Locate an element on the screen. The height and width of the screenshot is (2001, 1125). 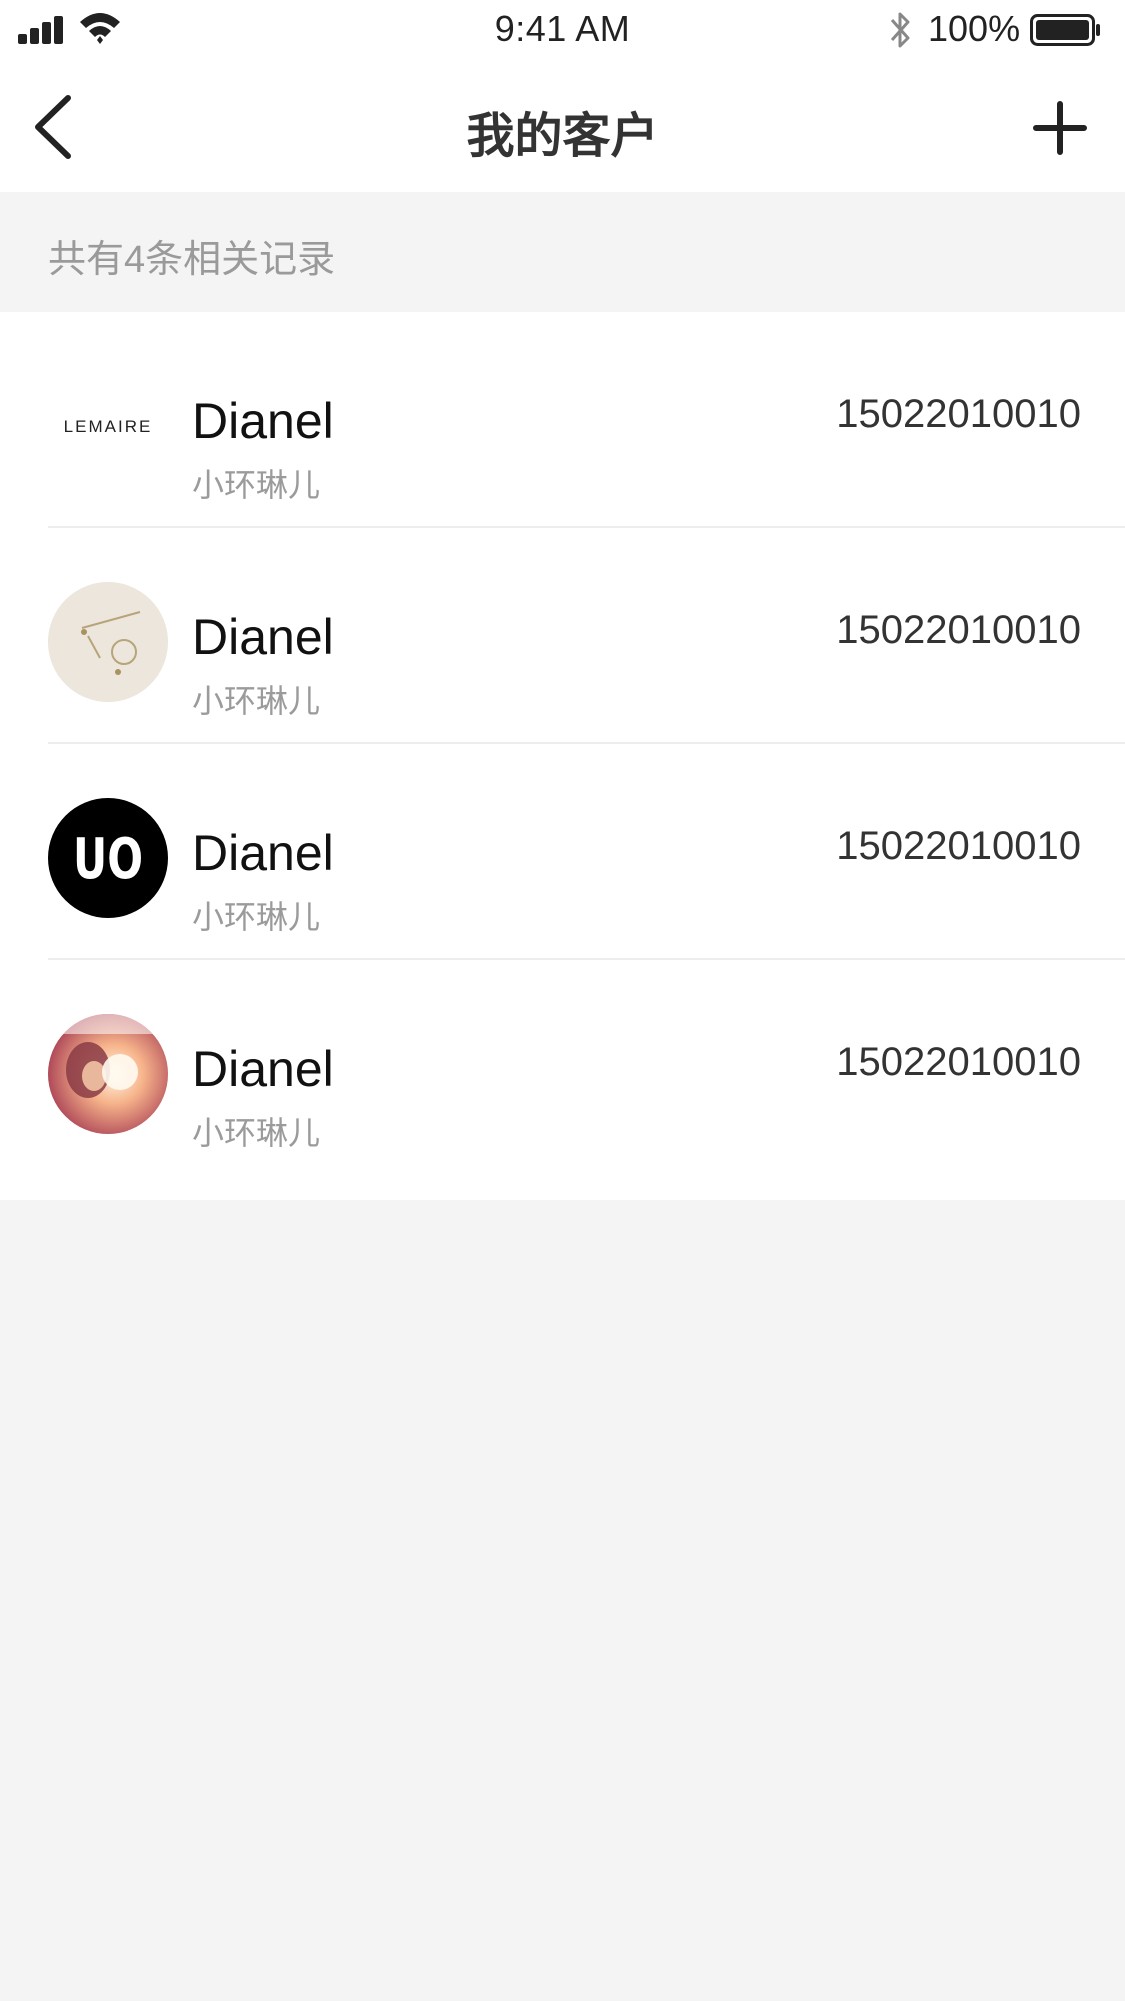
customer-row: LEMAIRE Dianel 小环琳儿 15022010010 is located at coordinates (562, 420).